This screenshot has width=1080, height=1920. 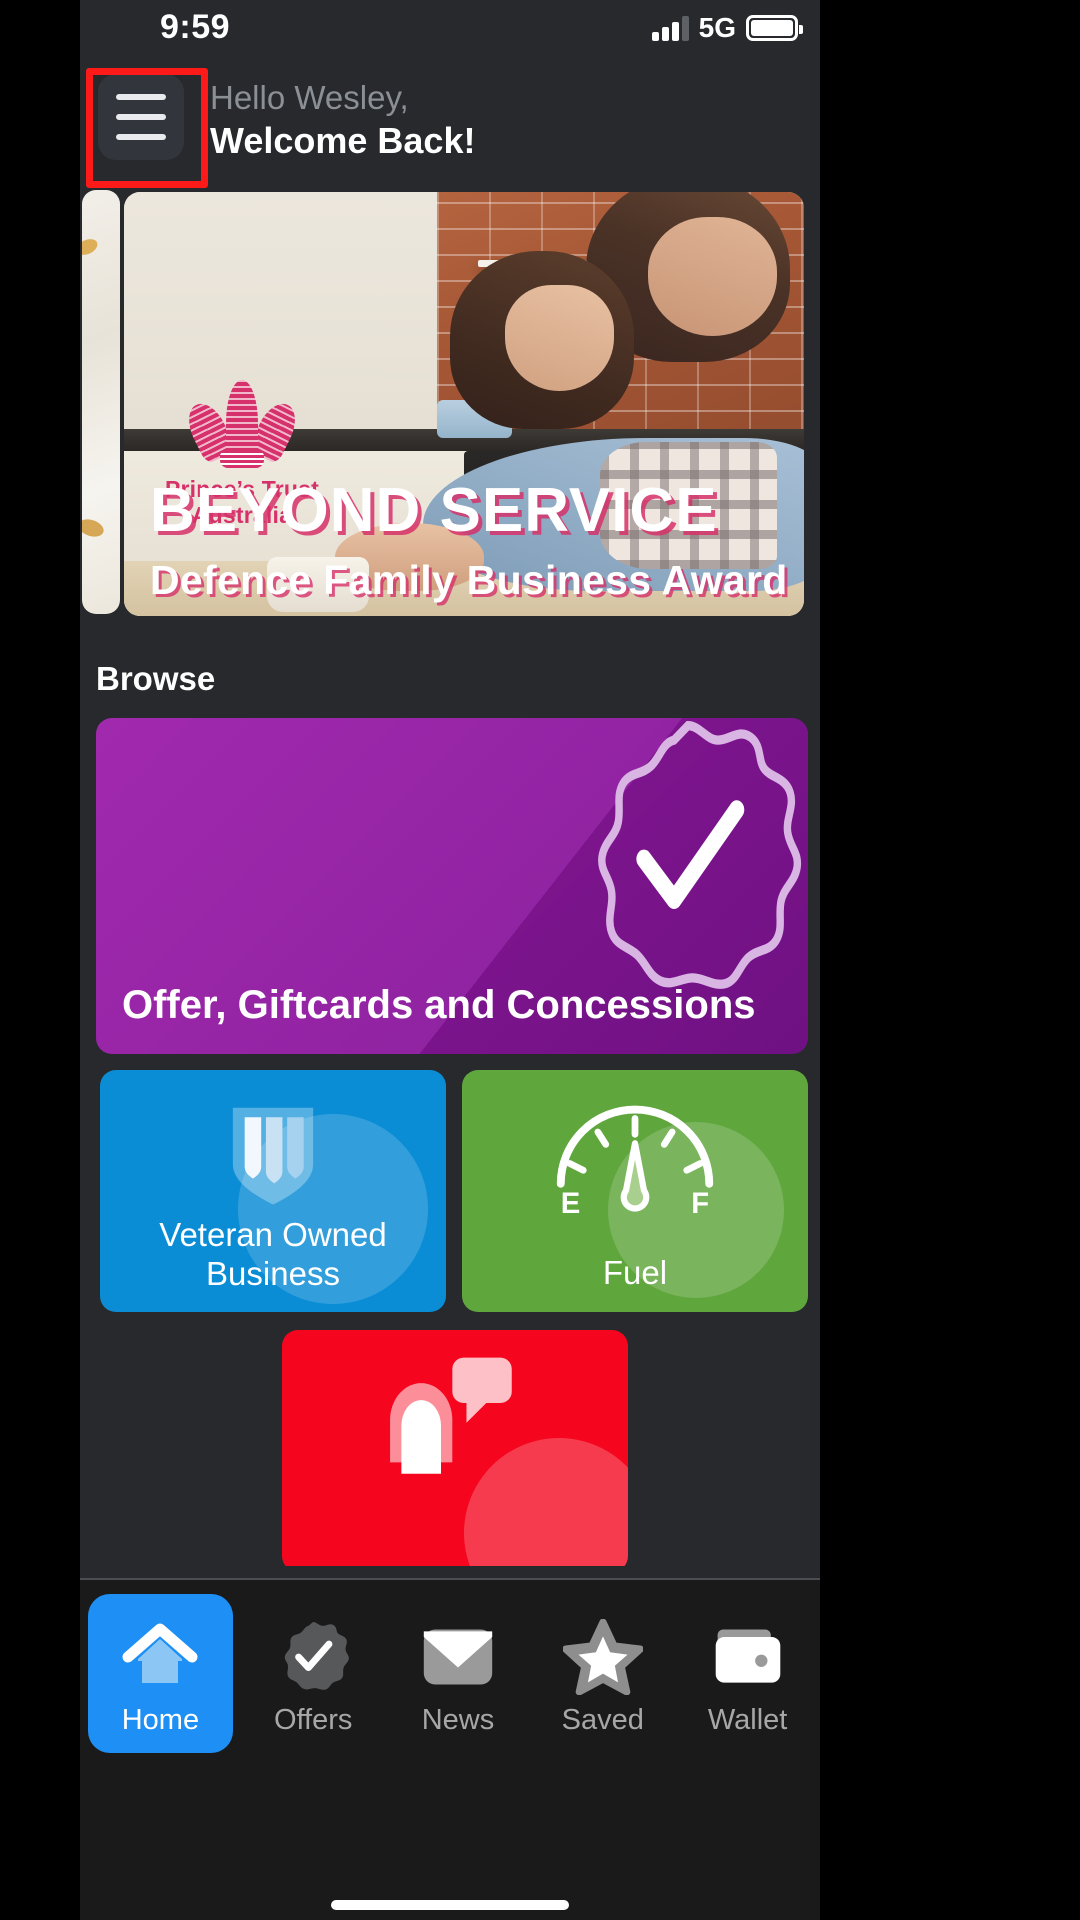 I want to click on browse-card-veteran-owned-business: Veteran Owned Business, so click(x=273, y=1191).